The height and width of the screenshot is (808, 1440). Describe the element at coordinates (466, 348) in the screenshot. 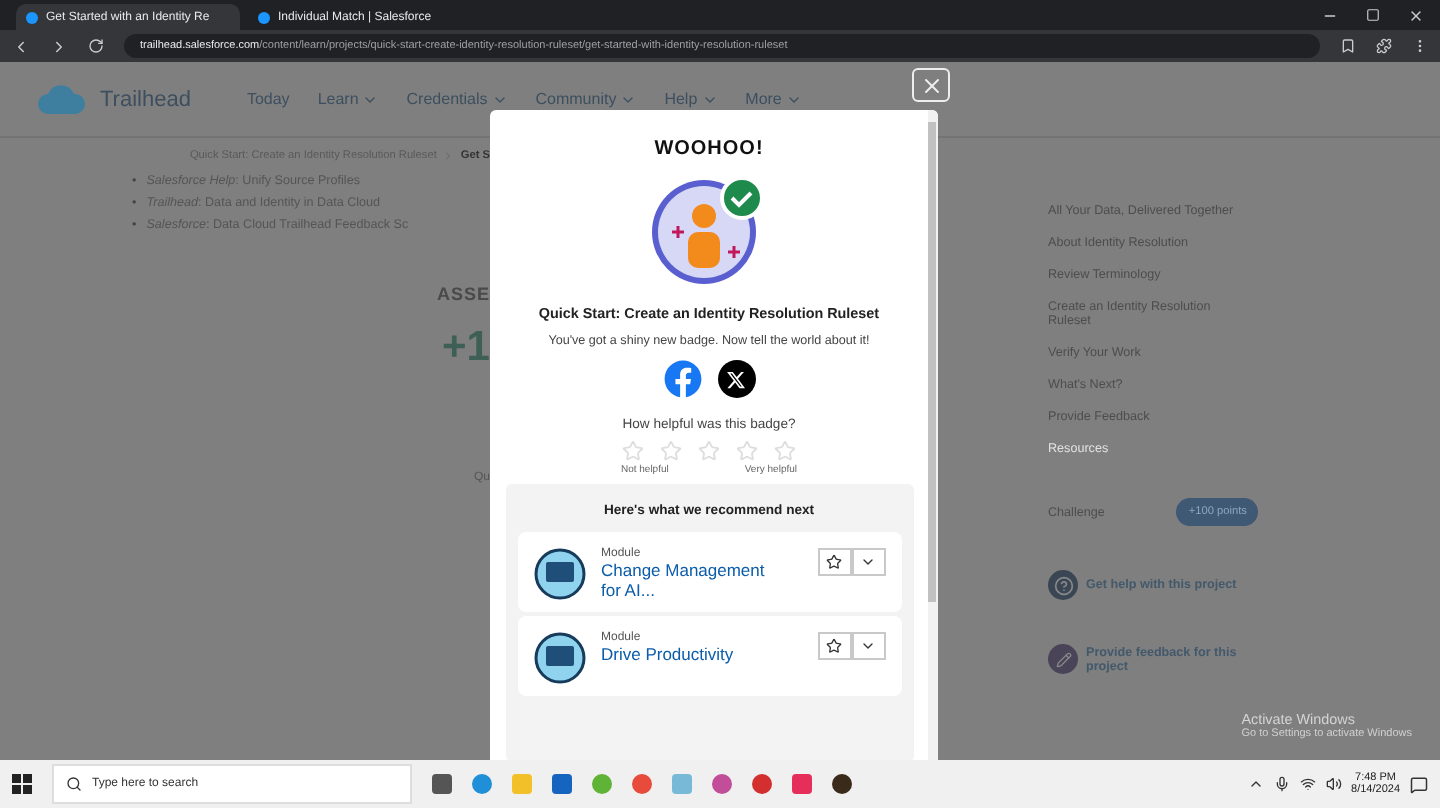

I see `points-text: +1` at that location.